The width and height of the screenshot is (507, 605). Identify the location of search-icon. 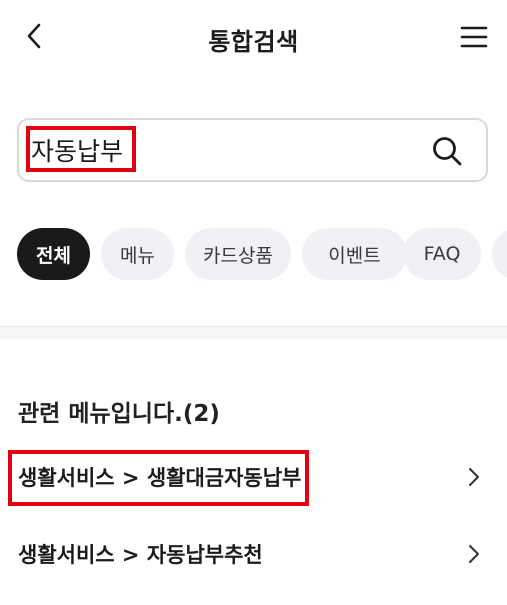
(447, 151).